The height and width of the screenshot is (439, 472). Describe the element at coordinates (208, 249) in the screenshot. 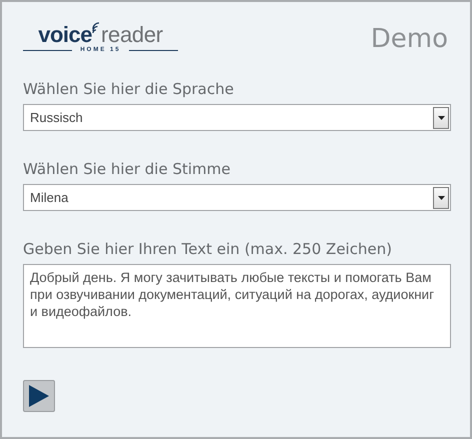

I see `field-label: Geben Sie hier Ihren Text ein (max. 250 Zeichen)` at that location.